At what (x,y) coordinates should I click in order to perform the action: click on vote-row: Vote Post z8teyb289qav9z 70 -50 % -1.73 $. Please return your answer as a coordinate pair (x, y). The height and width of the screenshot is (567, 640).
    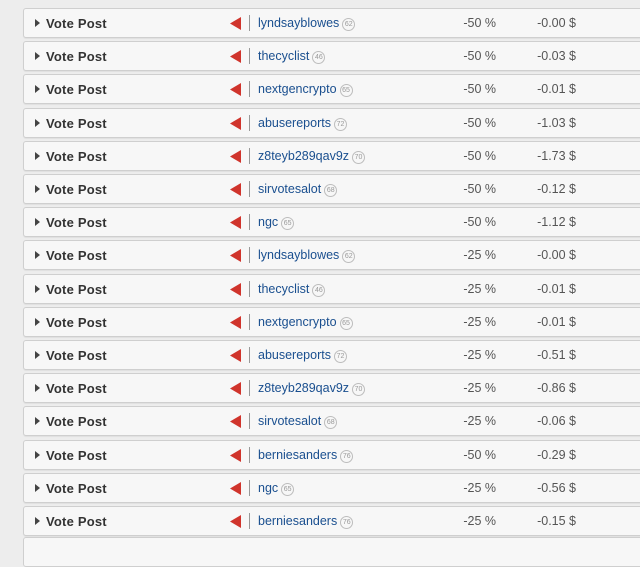
    Looking at the image, I should click on (331, 155).